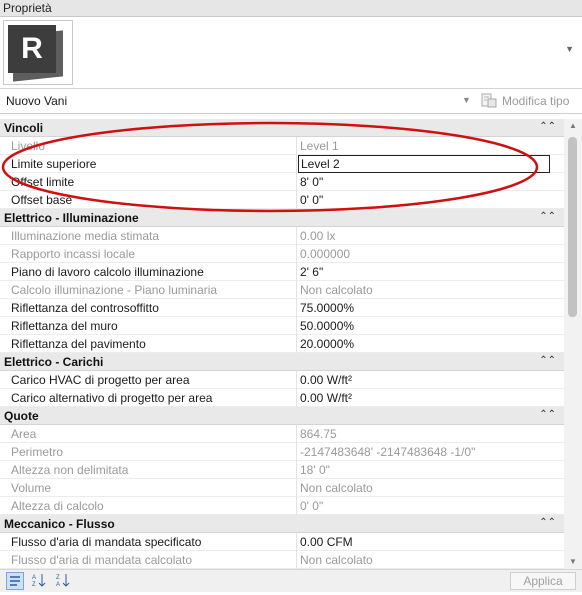 Image resolution: width=582 pixels, height=595 pixels. I want to click on property-value: 50.0000%, so click(327, 326).